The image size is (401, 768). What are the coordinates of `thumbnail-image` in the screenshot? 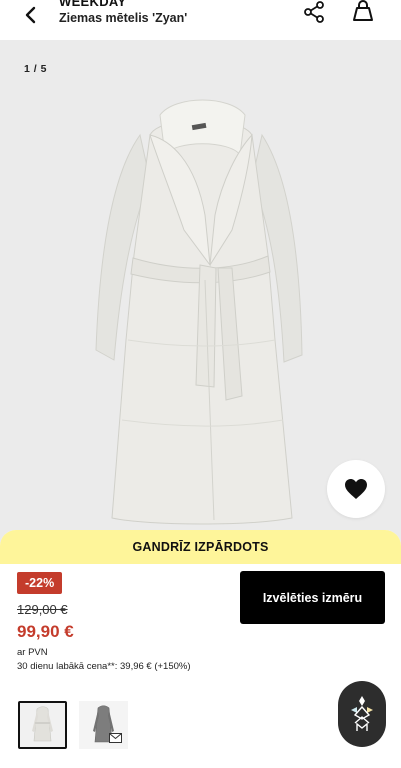 It's located at (42, 724).